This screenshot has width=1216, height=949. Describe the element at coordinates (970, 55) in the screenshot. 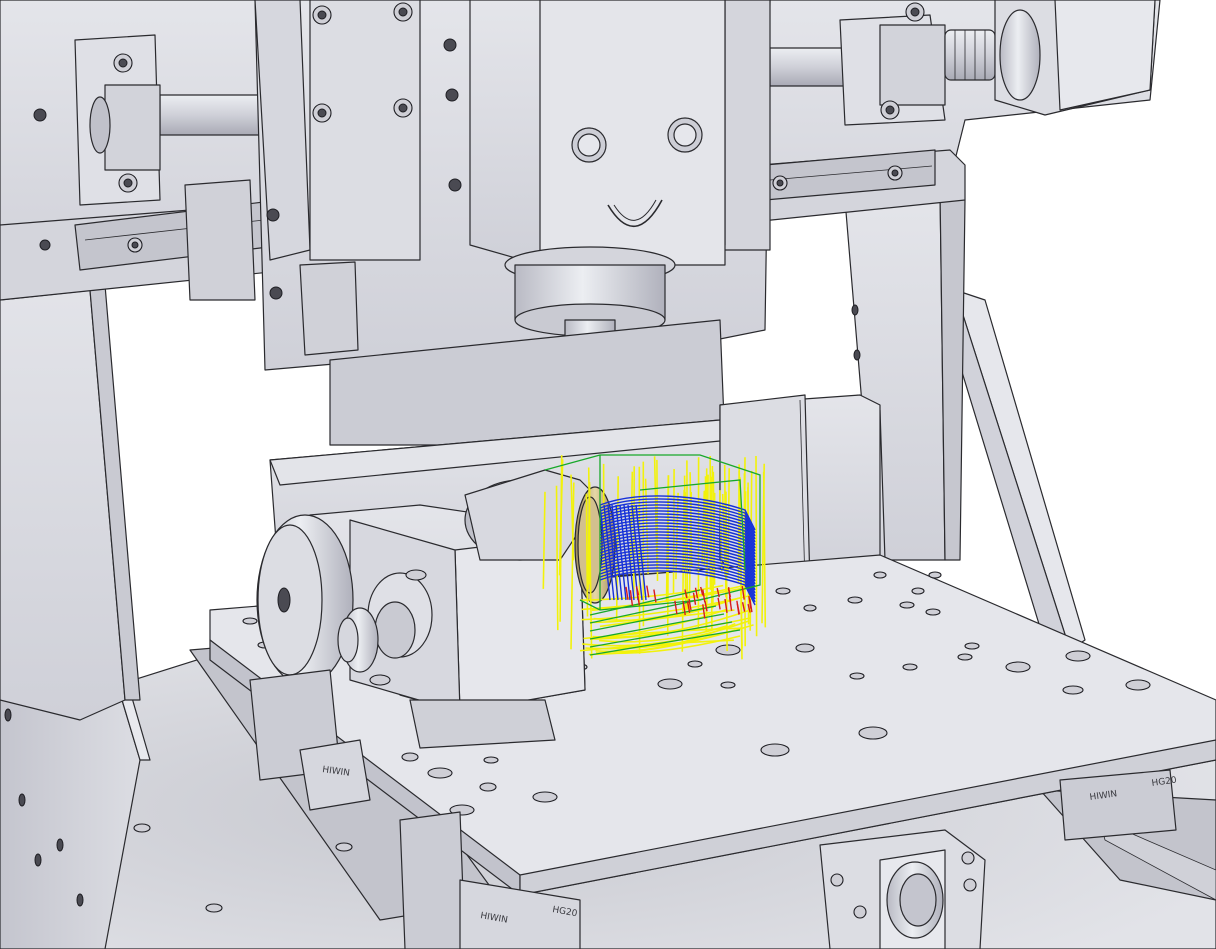

I see `coupler` at that location.